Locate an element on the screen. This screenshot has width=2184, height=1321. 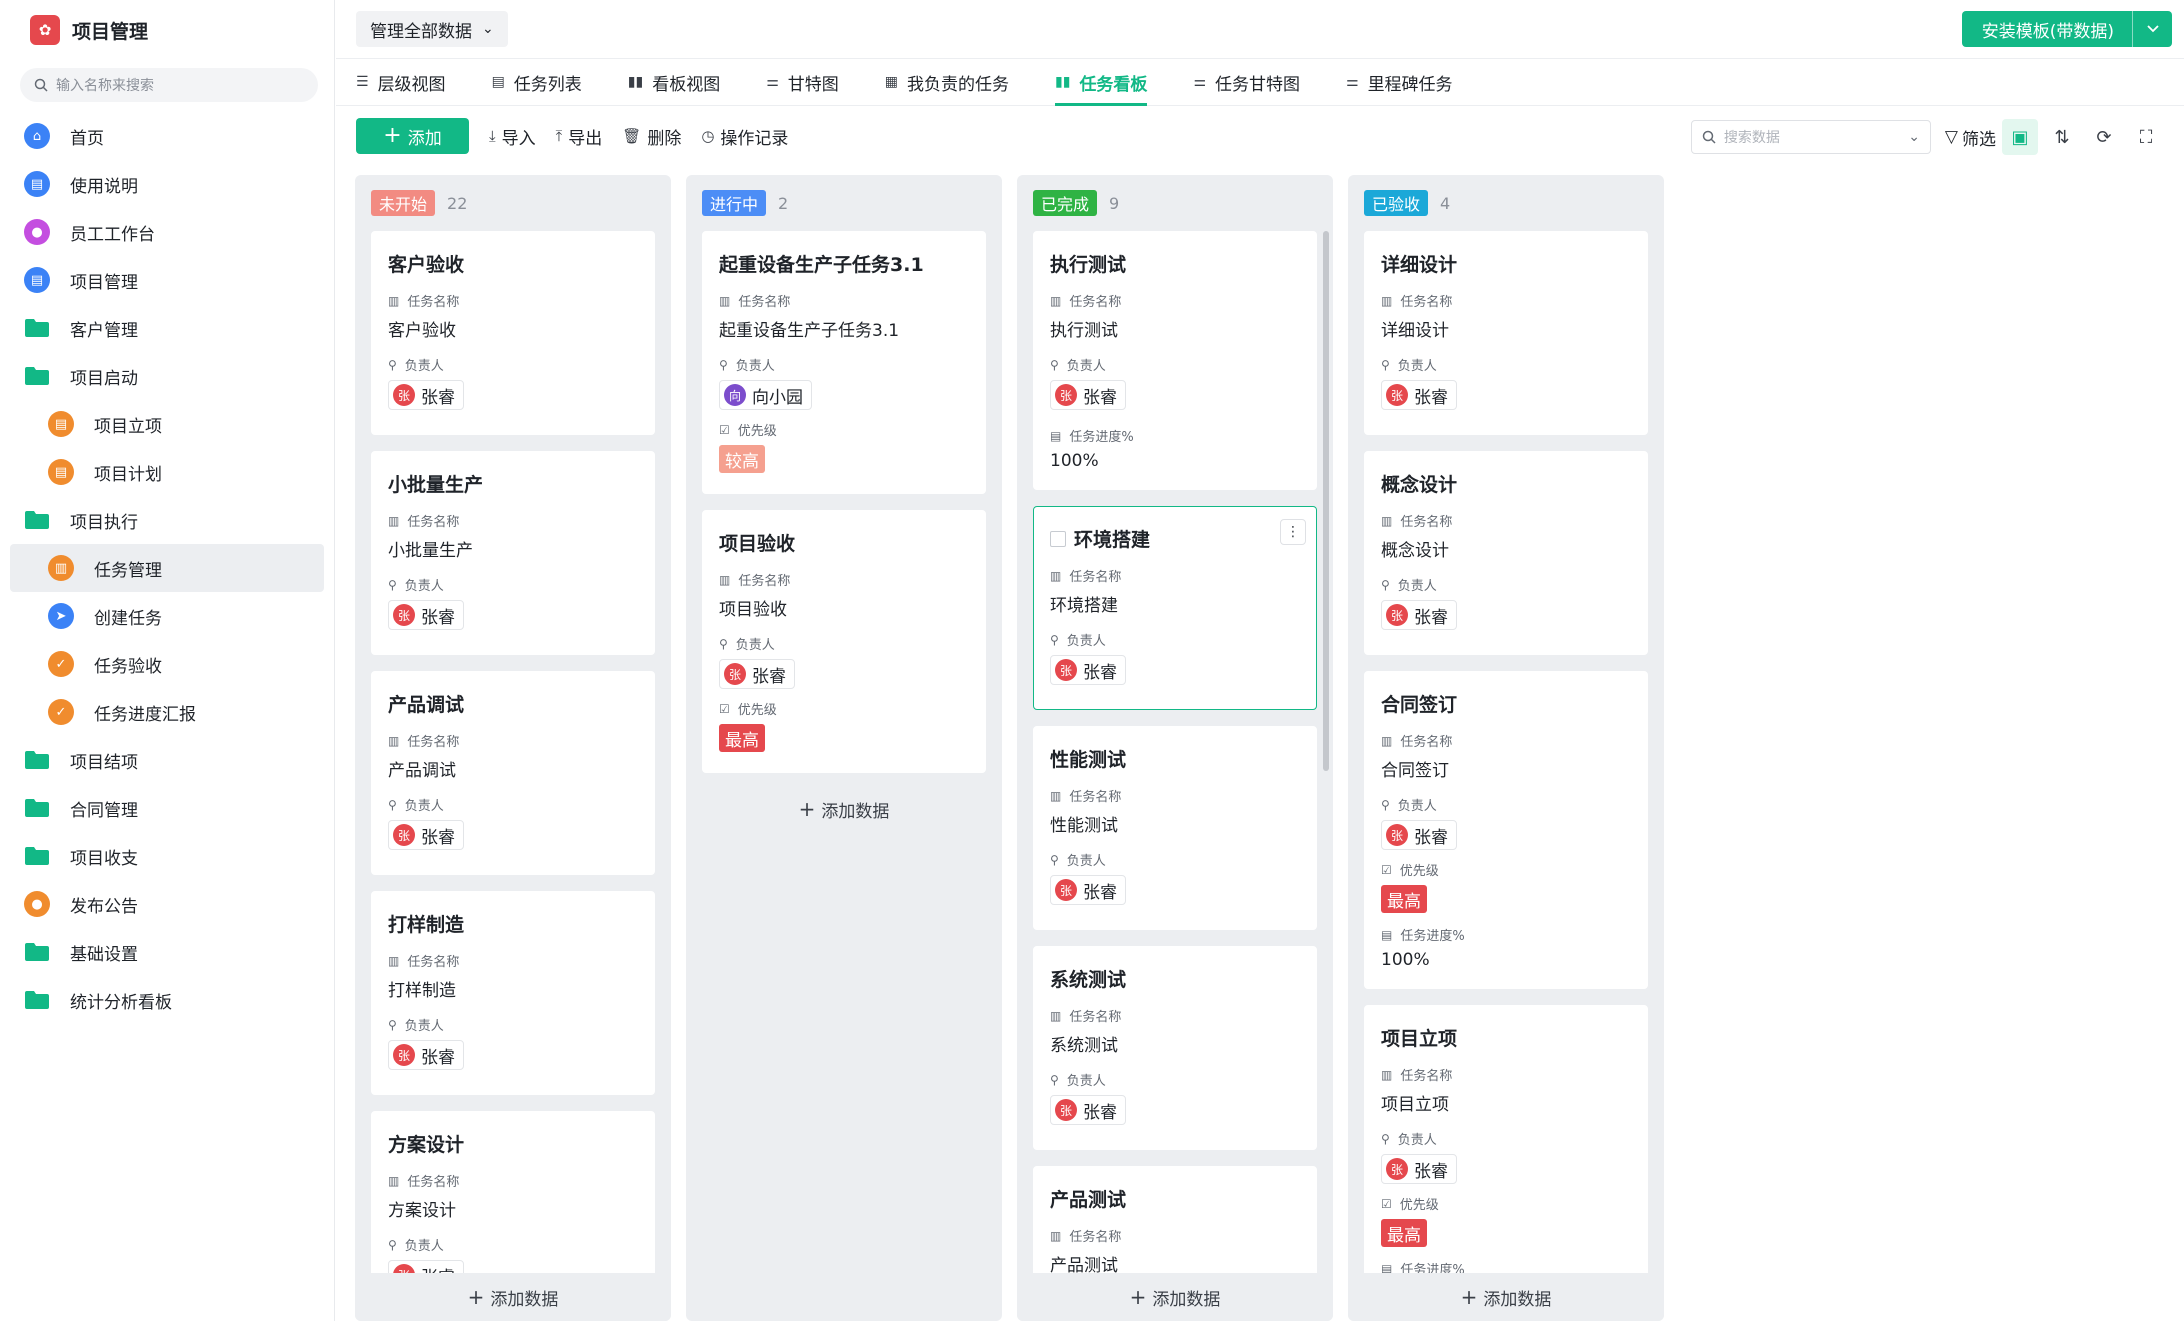
filter-button: ▽ 筛选 is located at coordinates (1970, 137).